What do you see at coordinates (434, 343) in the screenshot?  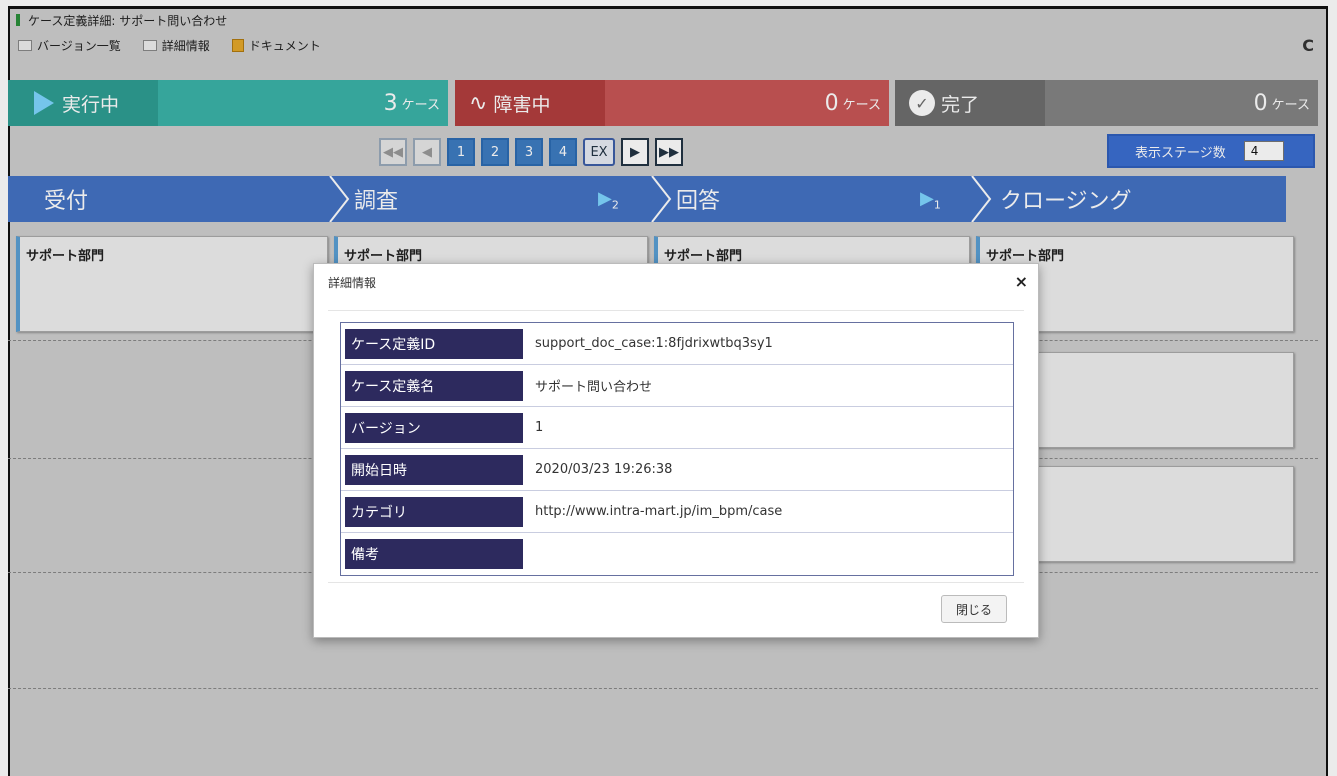 I see `row-key: ケース定義ID` at bounding box center [434, 343].